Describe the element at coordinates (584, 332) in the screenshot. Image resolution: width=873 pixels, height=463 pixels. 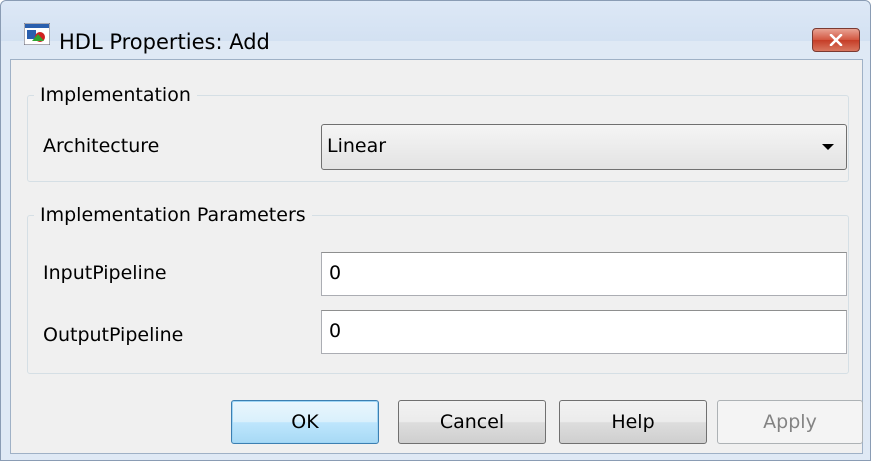
I see `output-pipeline-field: 0` at that location.